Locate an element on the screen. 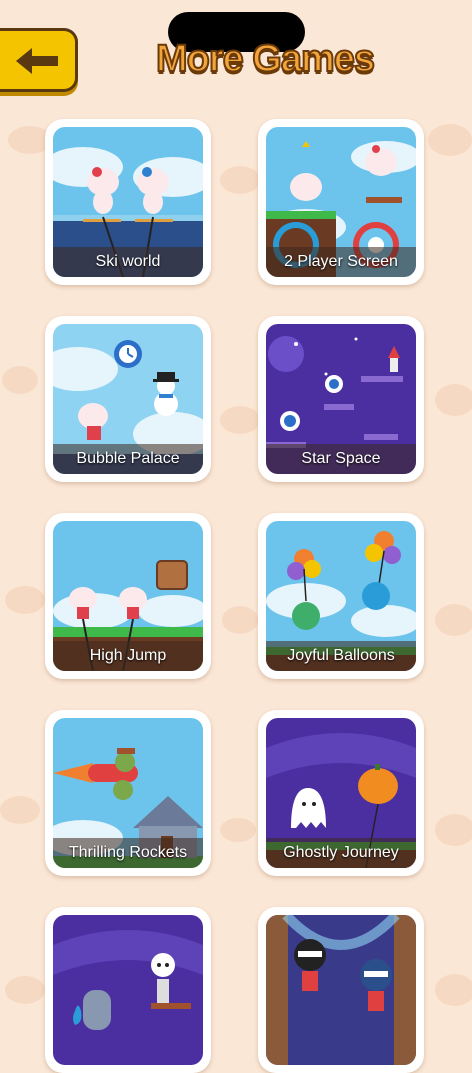 The image size is (472, 1073). game-label-bar: Ski world is located at coordinates (128, 262).